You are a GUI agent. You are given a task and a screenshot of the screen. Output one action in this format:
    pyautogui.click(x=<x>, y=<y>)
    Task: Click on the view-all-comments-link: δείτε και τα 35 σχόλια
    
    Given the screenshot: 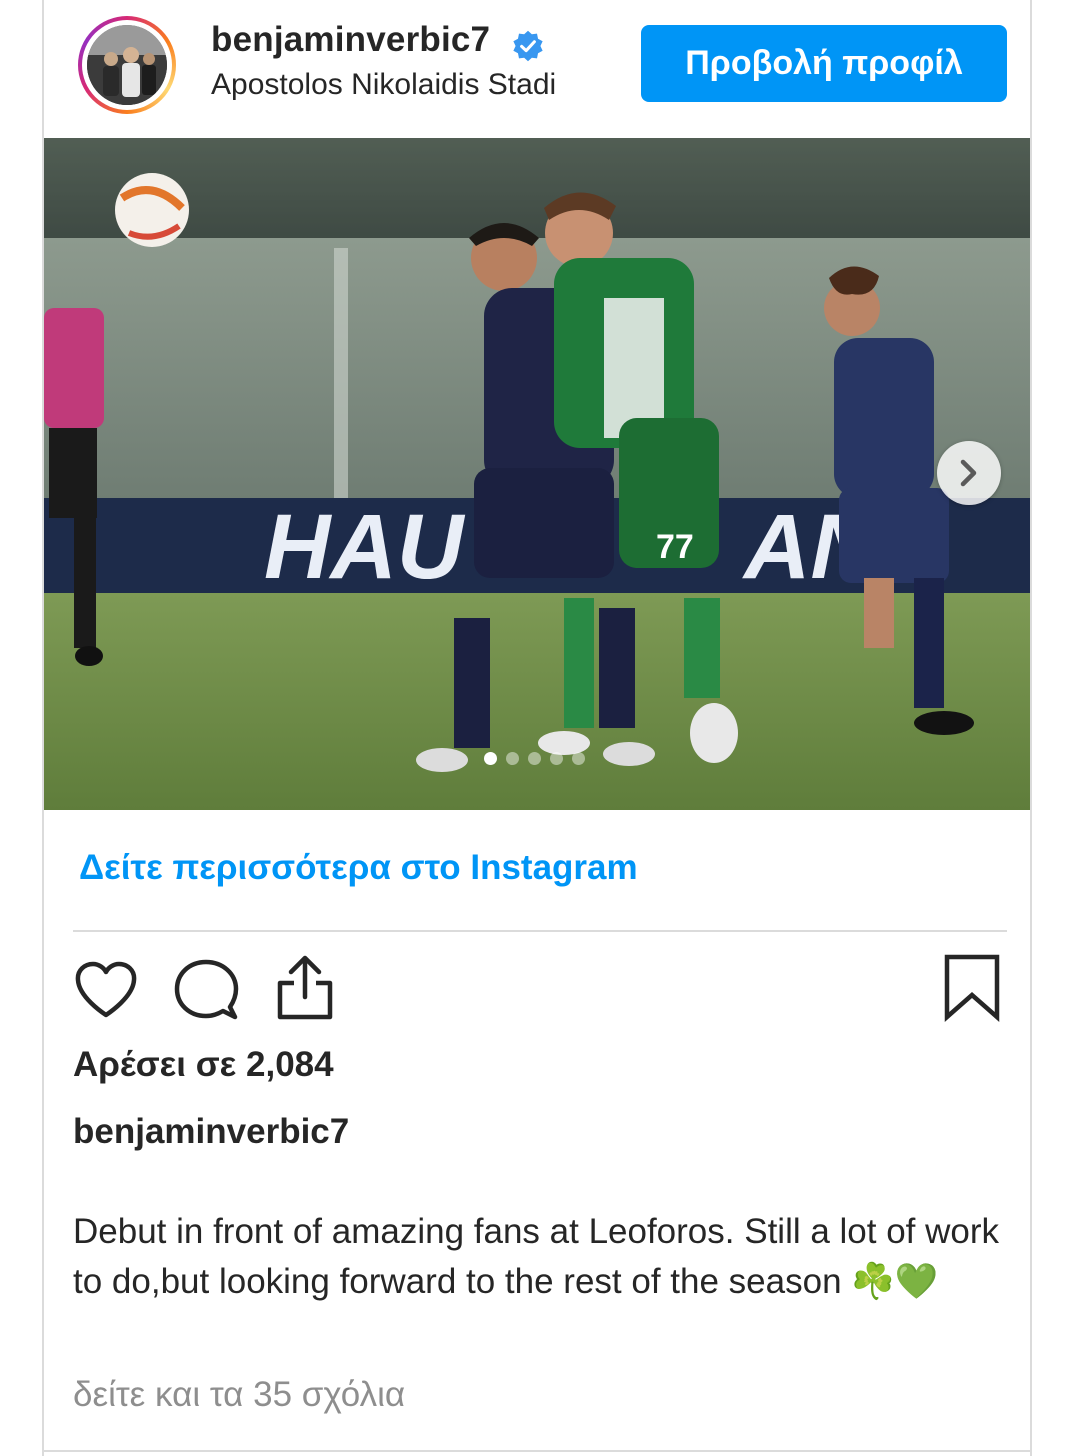 What is the action you would take?
    pyautogui.click(x=239, y=1395)
    